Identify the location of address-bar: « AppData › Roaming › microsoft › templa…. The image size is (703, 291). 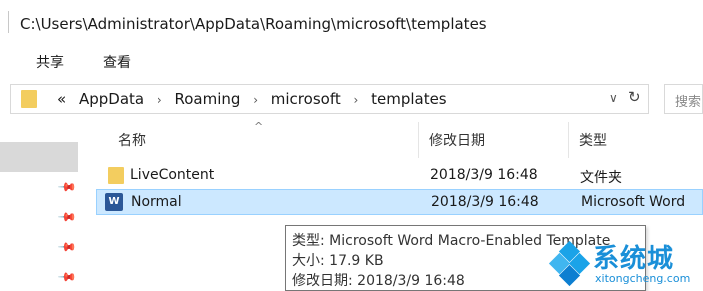
(329, 99).